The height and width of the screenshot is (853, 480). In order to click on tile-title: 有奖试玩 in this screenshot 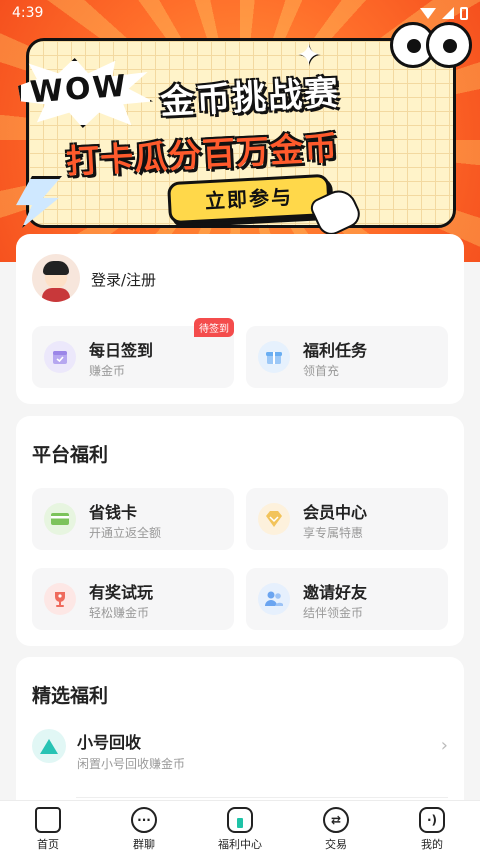, I will do `click(121, 592)`.